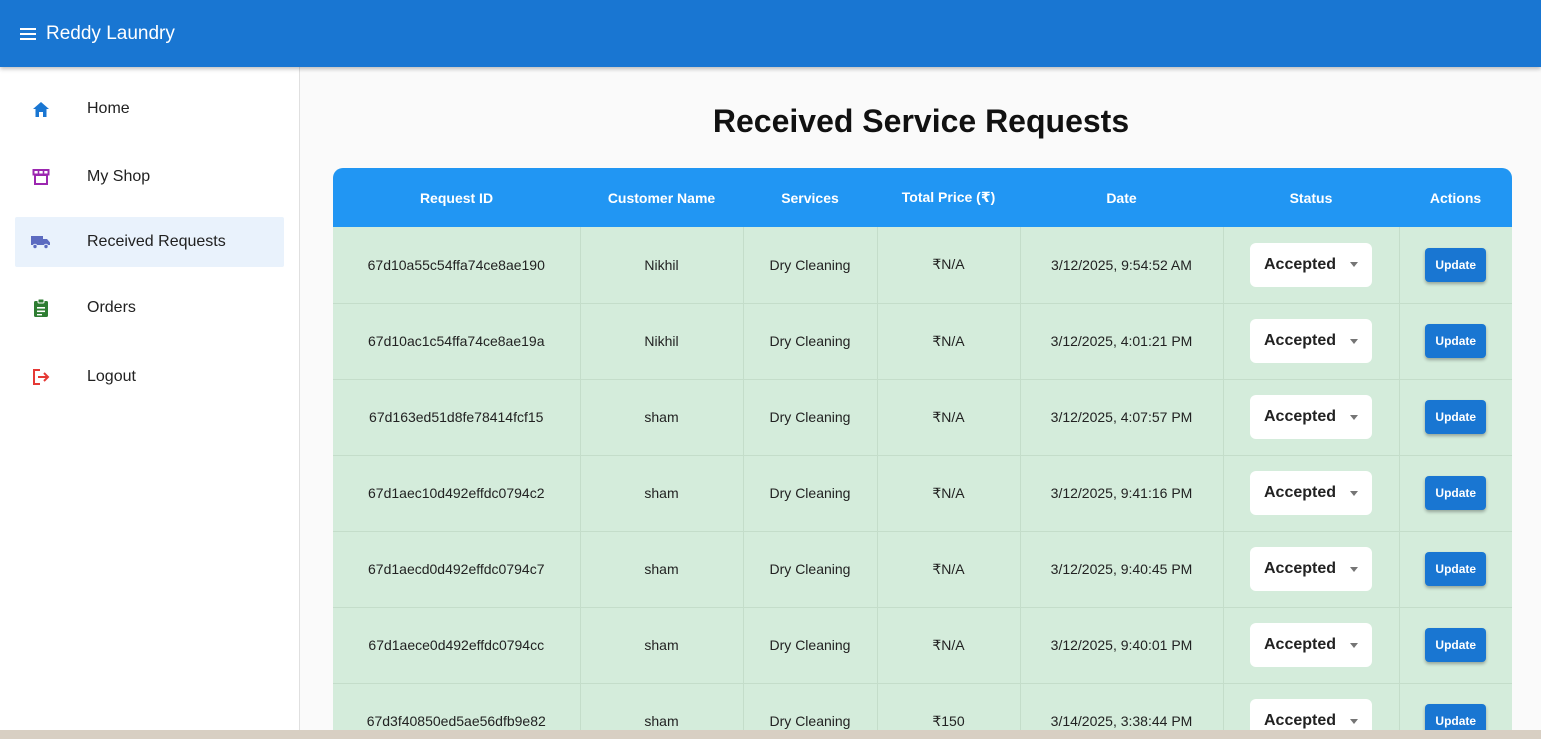 The width and height of the screenshot is (1541, 739). I want to click on sidebar-item-logout: Logout, so click(149, 377).